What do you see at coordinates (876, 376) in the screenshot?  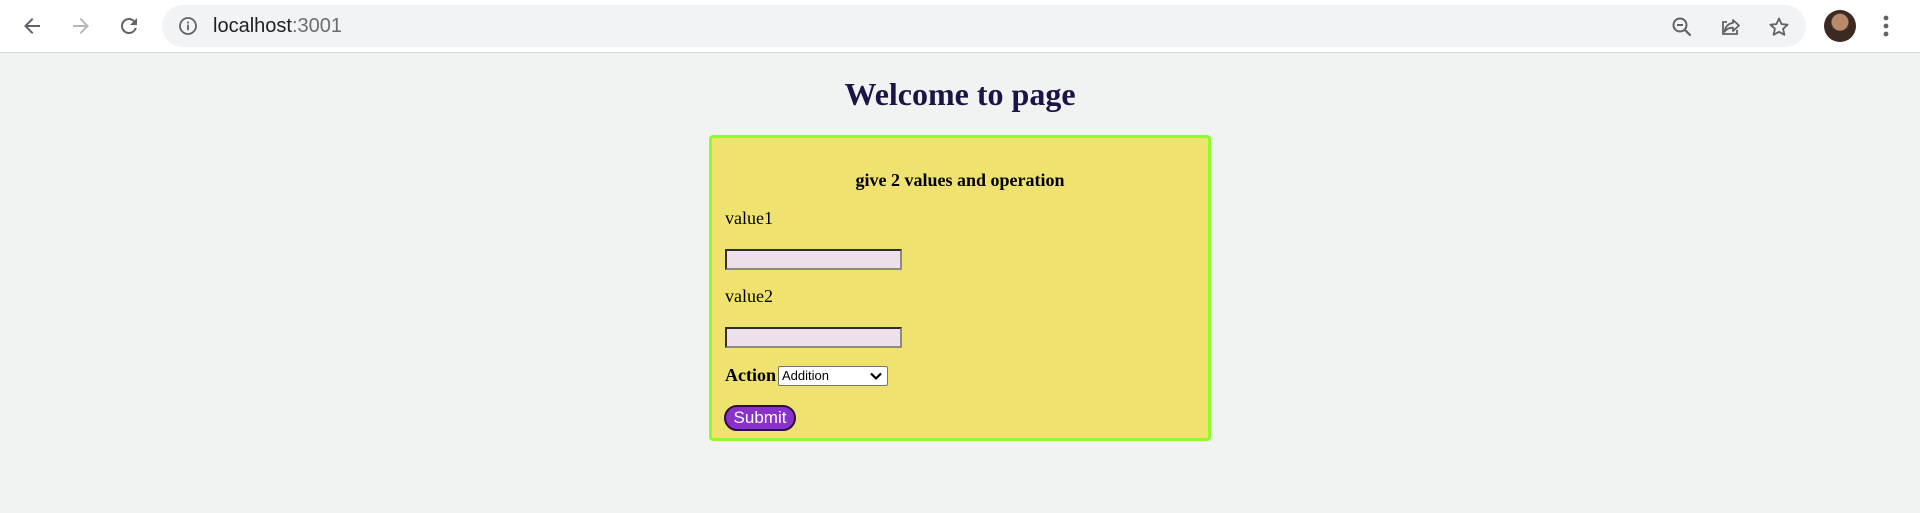 I see `chevron-down-icon` at bounding box center [876, 376].